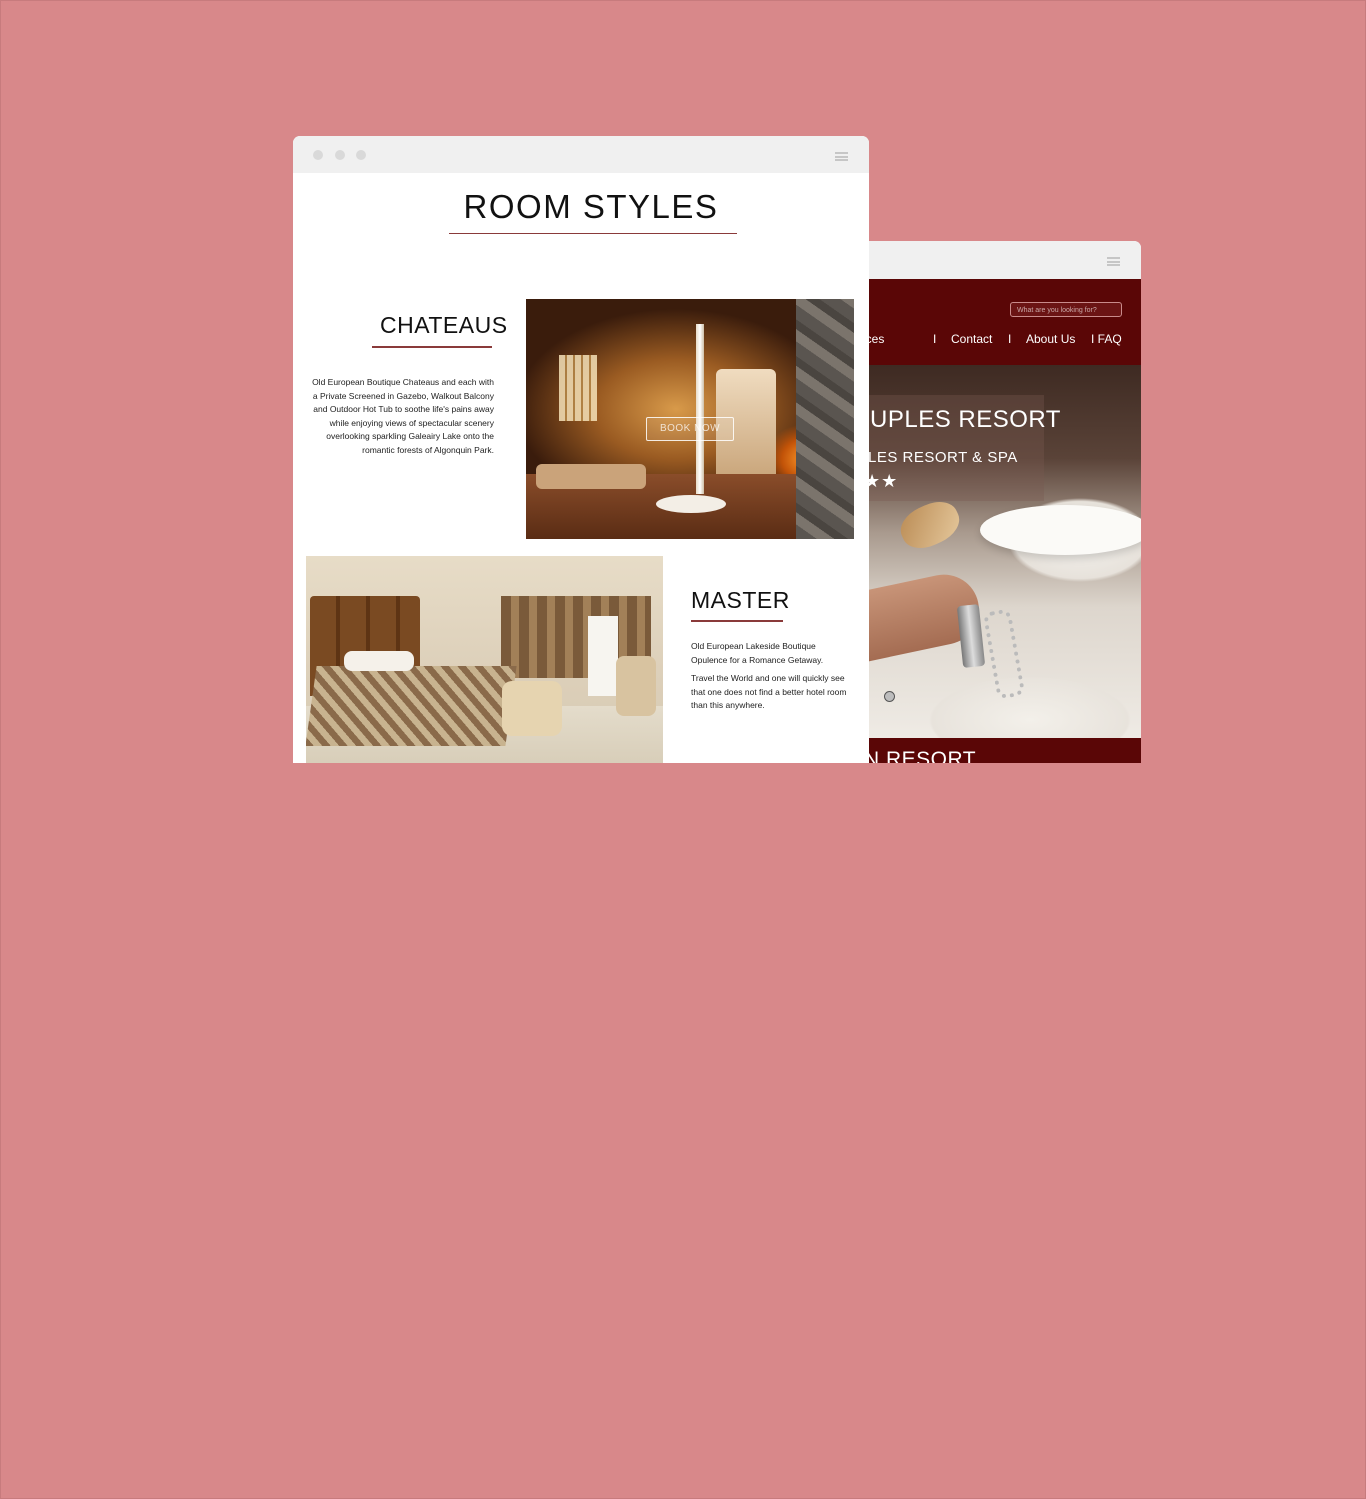 The width and height of the screenshot is (1366, 1499). Describe the element at coordinates (690, 429) in the screenshot. I see `book-now-button: BOOK NOW` at that location.